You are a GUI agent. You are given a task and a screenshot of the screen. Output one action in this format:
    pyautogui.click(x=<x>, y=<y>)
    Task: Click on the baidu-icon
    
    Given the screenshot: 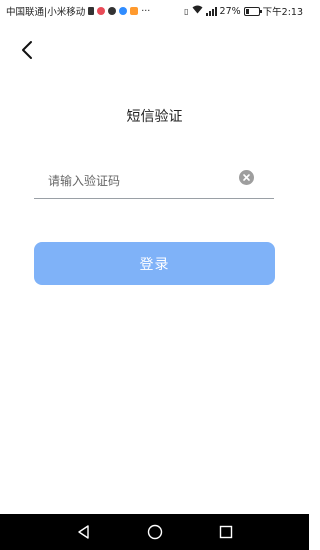 What is the action you would take?
    pyautogui.click(x=123, y=11)
    